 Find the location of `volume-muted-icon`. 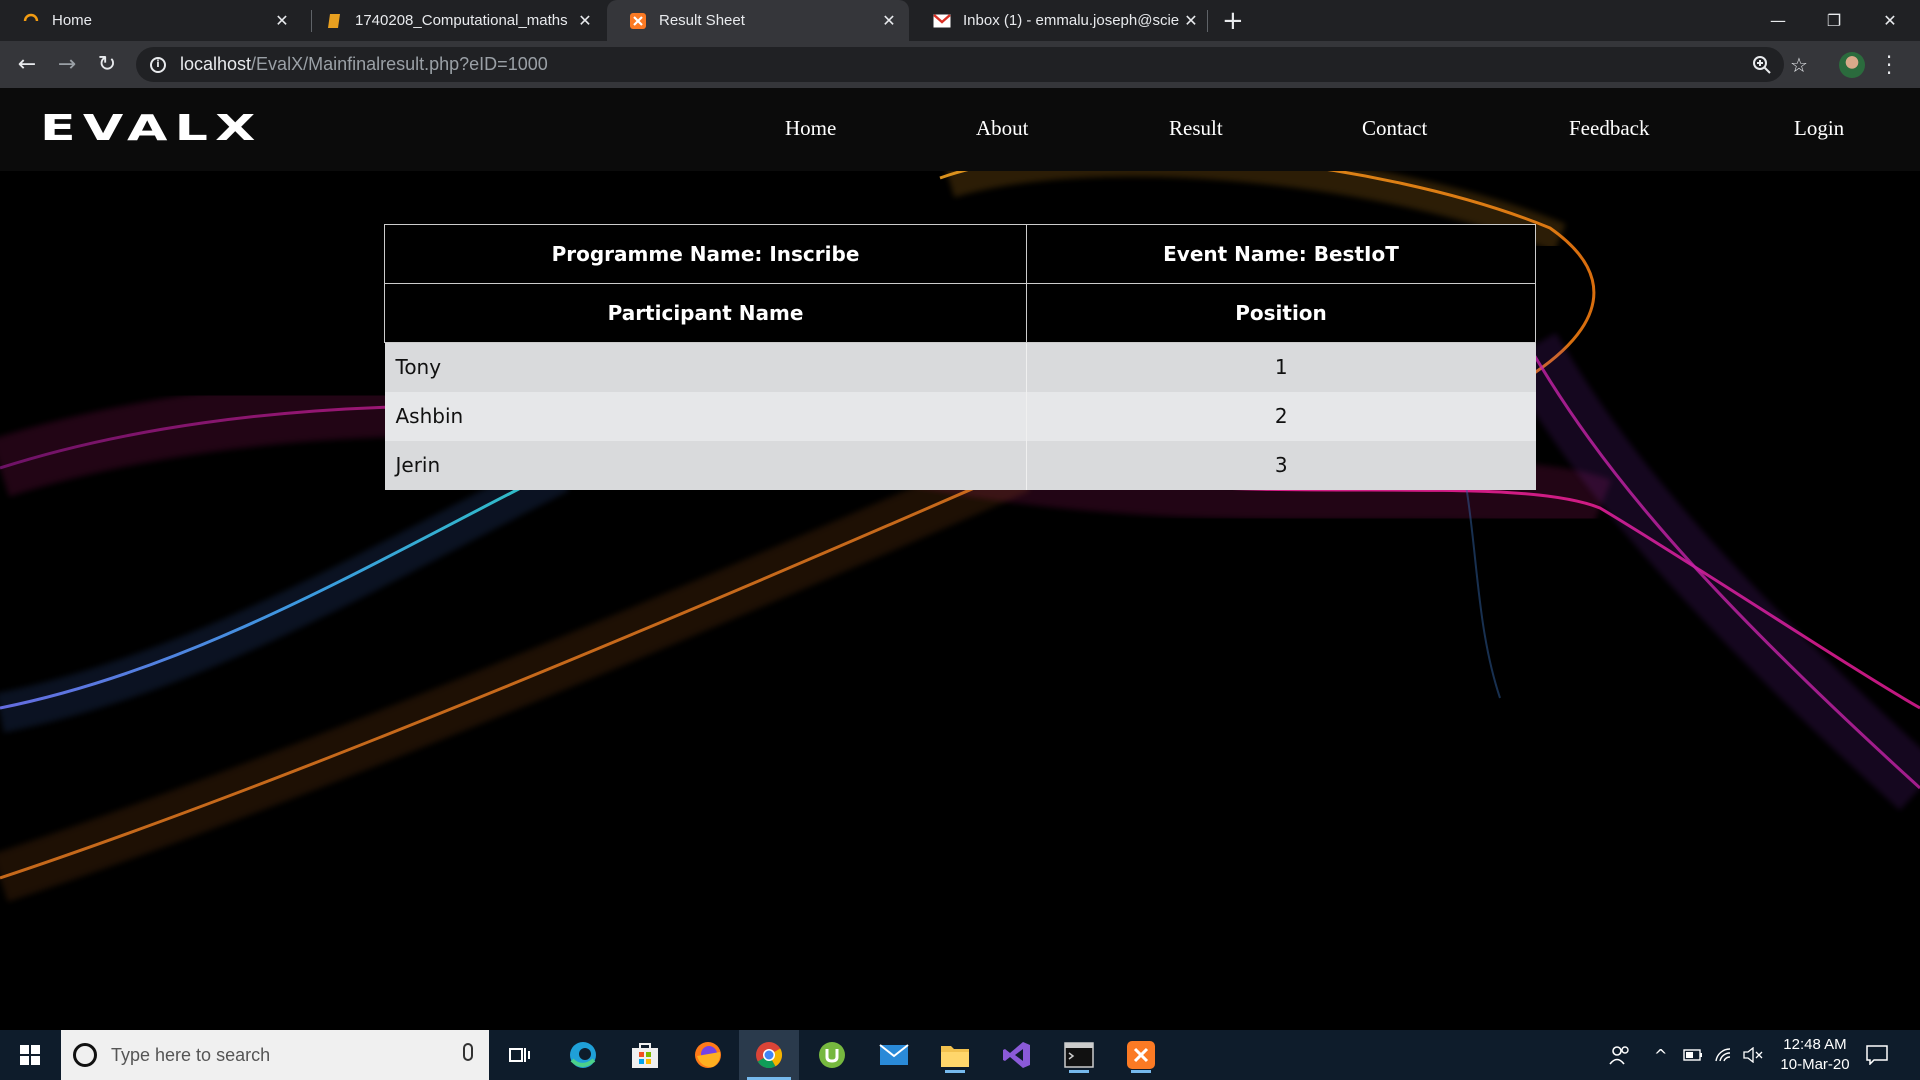

volume-muted-icon is located at coordinates (1753, 1055).